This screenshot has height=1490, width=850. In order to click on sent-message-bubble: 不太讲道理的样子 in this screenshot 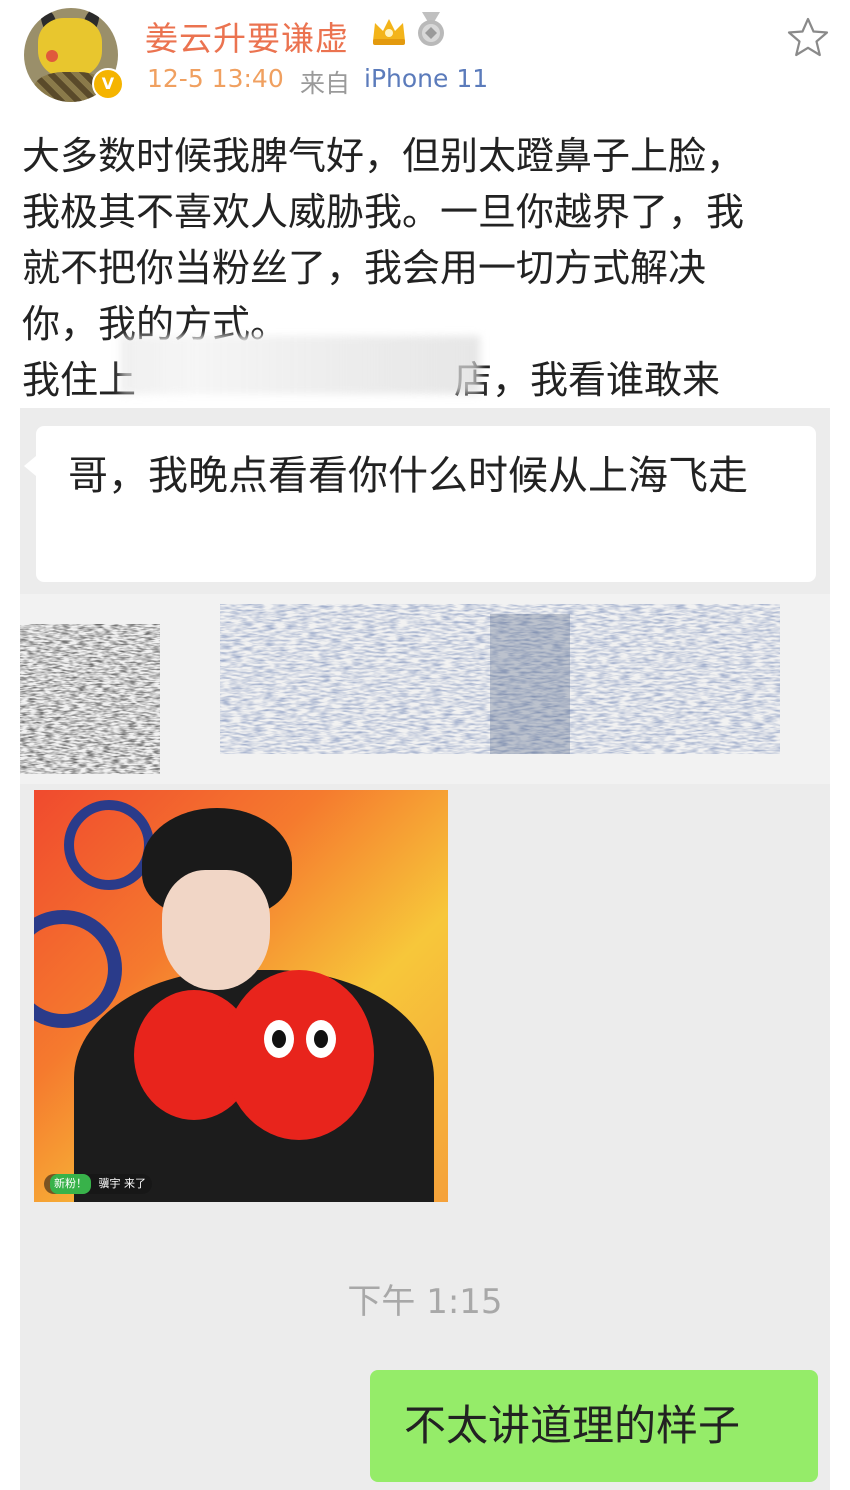, I will do `click(594, 1426)`.